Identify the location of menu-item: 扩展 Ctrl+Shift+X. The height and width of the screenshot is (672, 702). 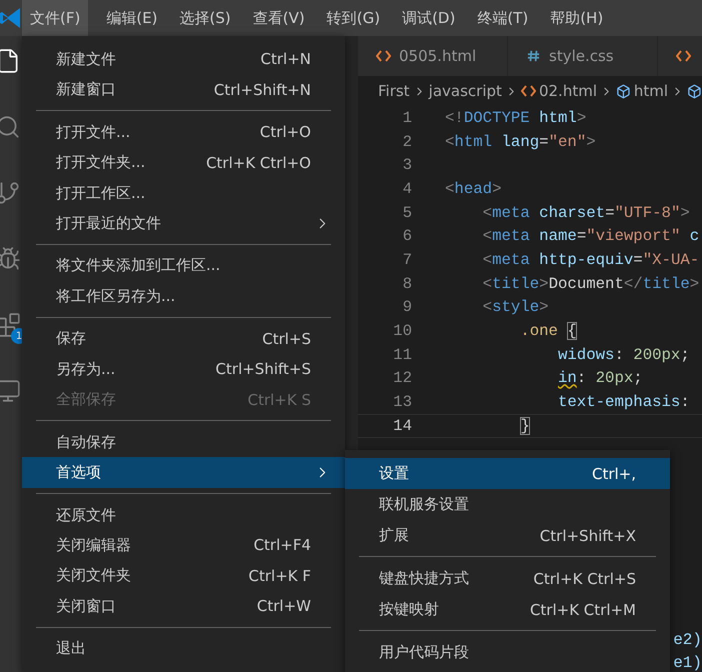
(507, 535).